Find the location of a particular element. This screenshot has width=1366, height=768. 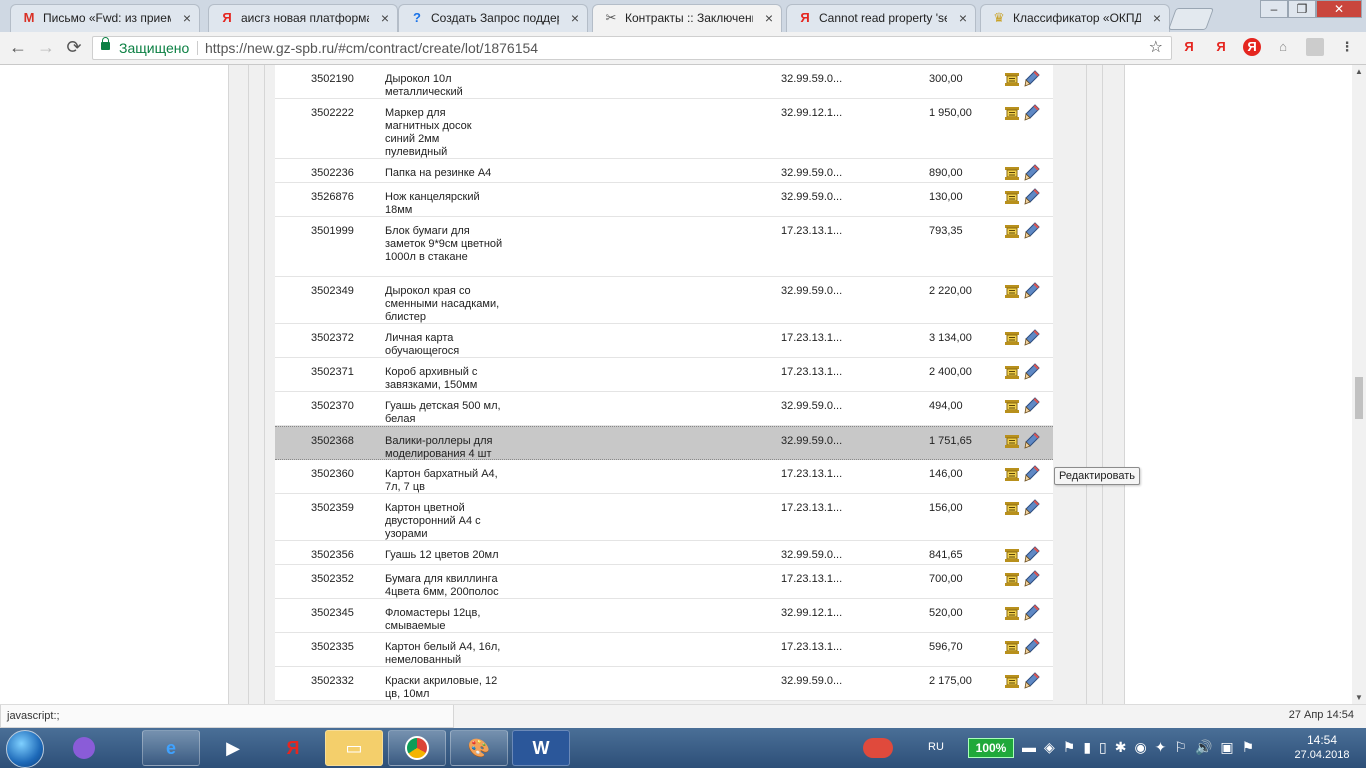

scroll-up-icon: ▲ is located at coordinates (1359, 71).